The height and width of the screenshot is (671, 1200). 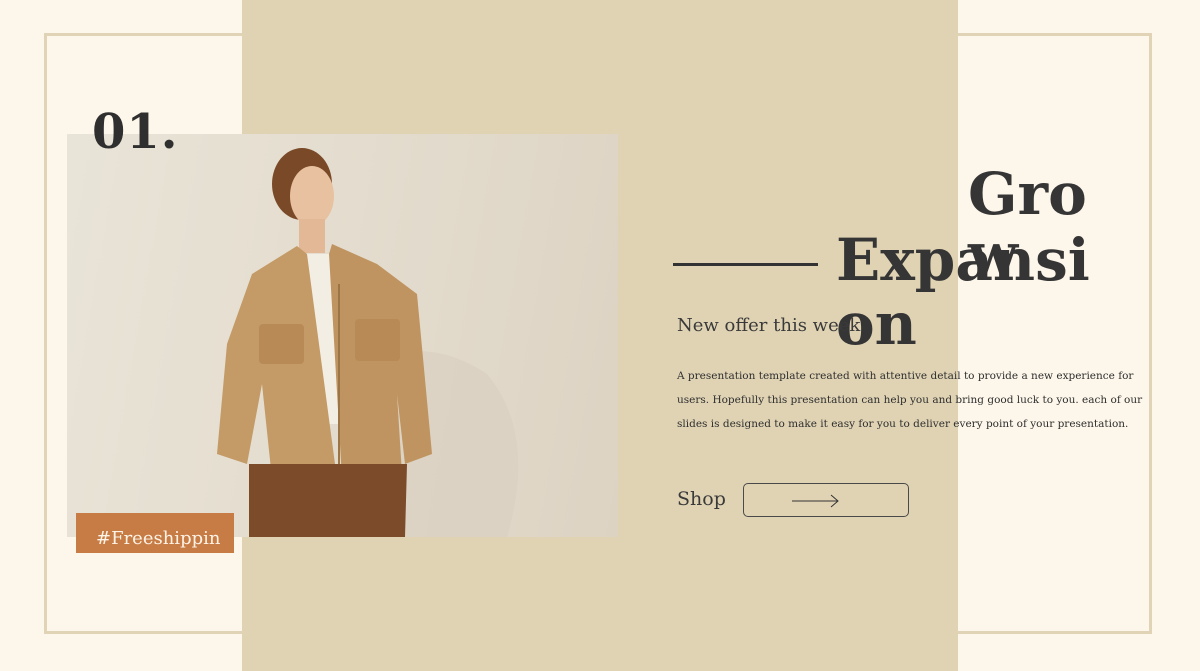 I want to click on heading-divider, so click(x=745, y=264).